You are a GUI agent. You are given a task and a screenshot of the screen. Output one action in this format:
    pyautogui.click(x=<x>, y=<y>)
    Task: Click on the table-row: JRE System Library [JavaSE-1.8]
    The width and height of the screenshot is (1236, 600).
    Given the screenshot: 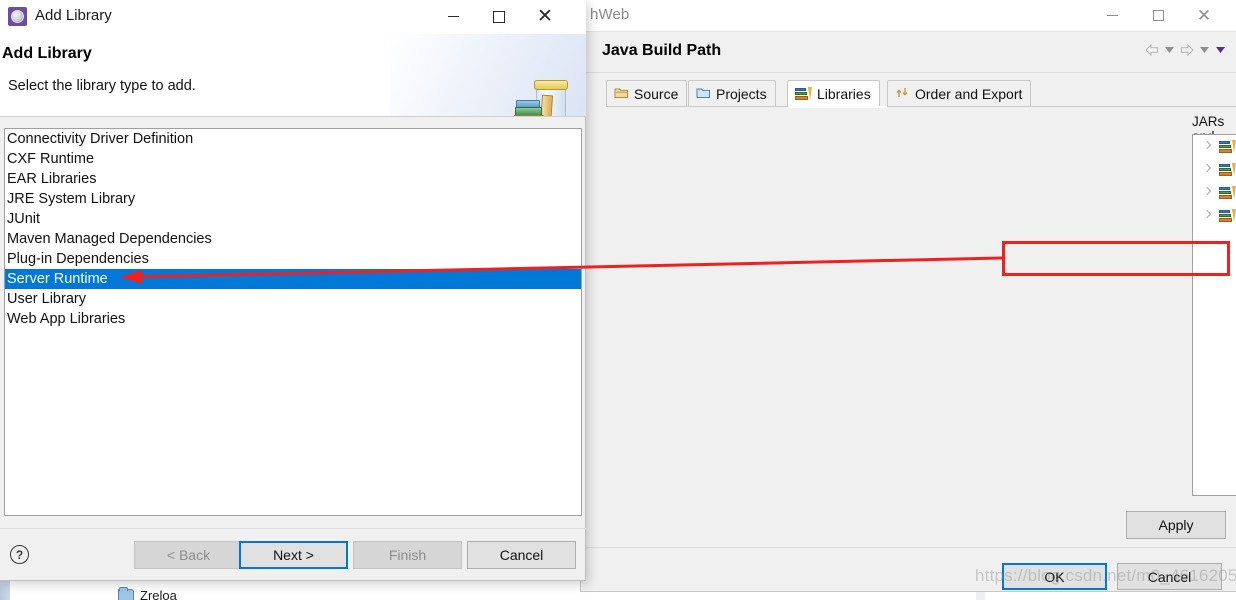 What is the action you would take?
    pyautogui.click(x=1214, y=169)
    